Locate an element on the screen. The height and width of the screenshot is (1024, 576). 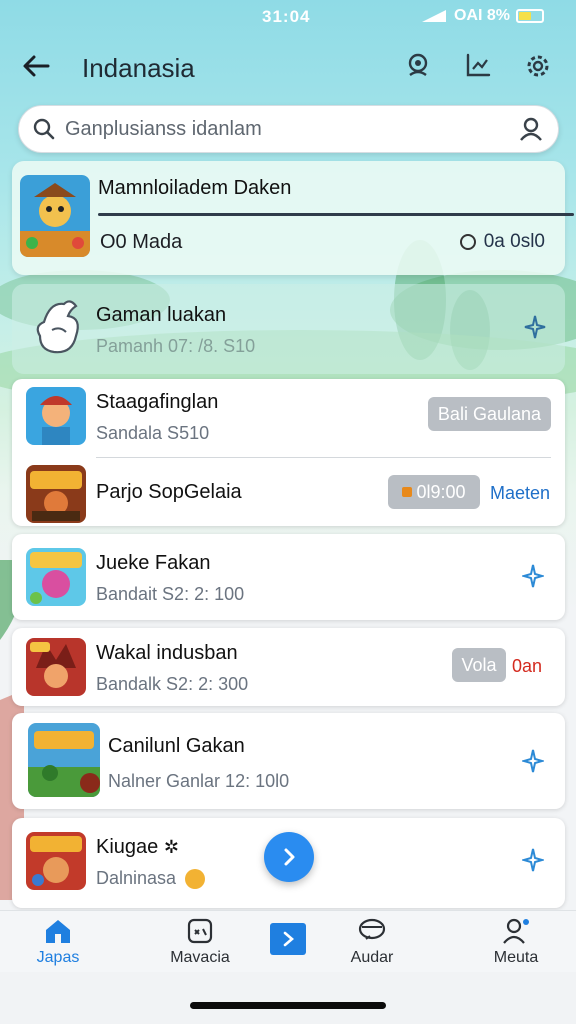
game-subtitle: Bandait S2: 2: 100 is located at coordinates (170, 594).